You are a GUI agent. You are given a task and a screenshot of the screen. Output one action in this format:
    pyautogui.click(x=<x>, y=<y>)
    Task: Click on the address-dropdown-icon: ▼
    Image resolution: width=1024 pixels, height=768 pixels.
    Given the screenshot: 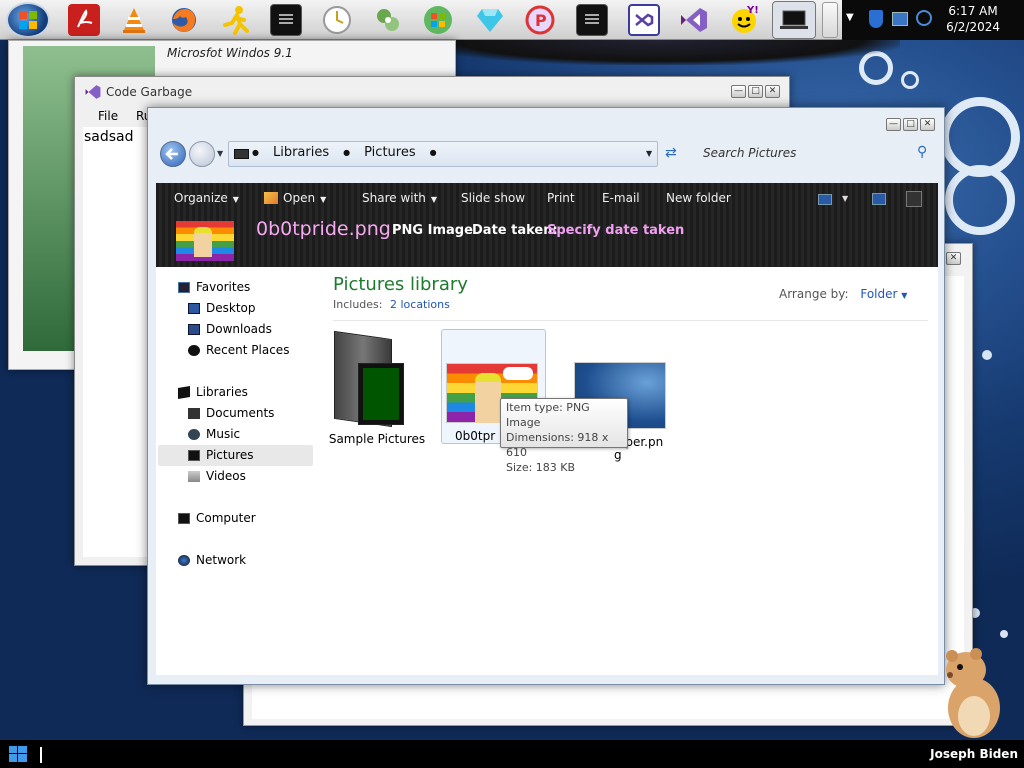 What is the action you would take?
    pyautogui.click(x=649, y=153)
    